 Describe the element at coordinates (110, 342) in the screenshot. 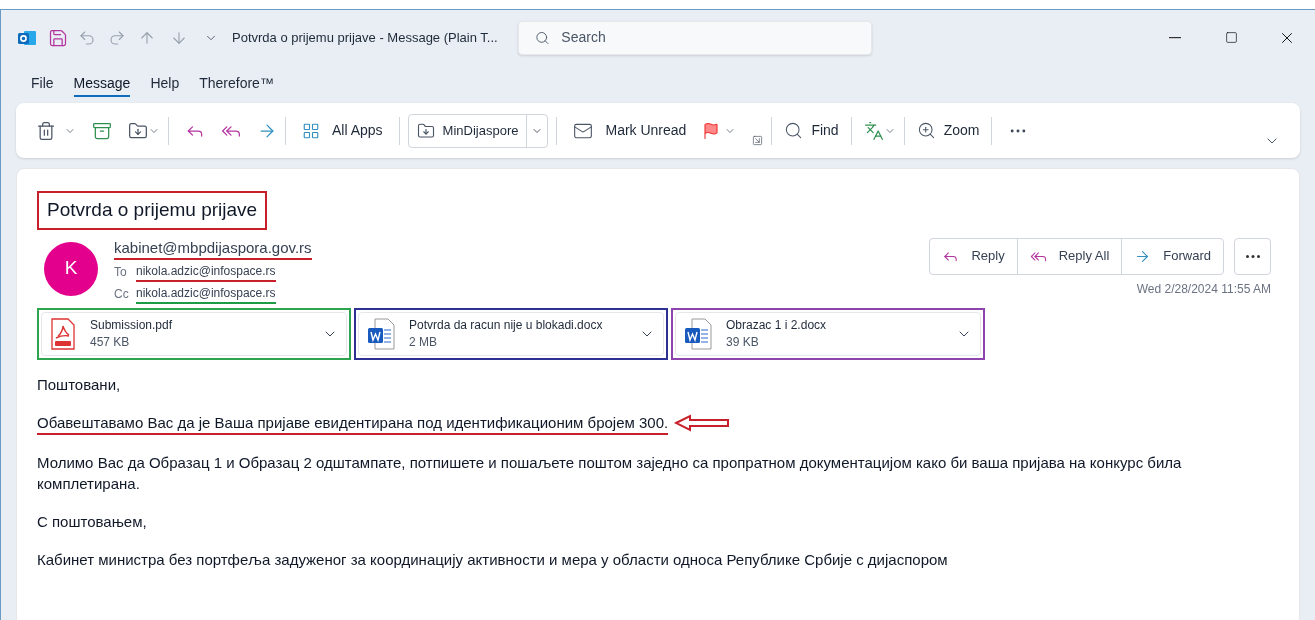

I see `attachment-size: 457 KB` at that location.